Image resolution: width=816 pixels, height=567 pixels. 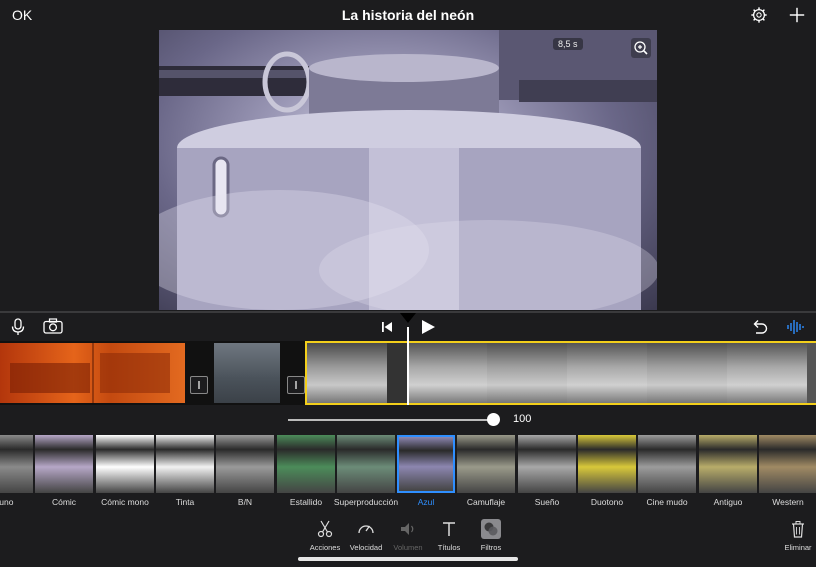 What do you see at coordinates (449, 539) in the screenshot?
I see `titles-tool: Títulos` at bounding box center [449, 539].